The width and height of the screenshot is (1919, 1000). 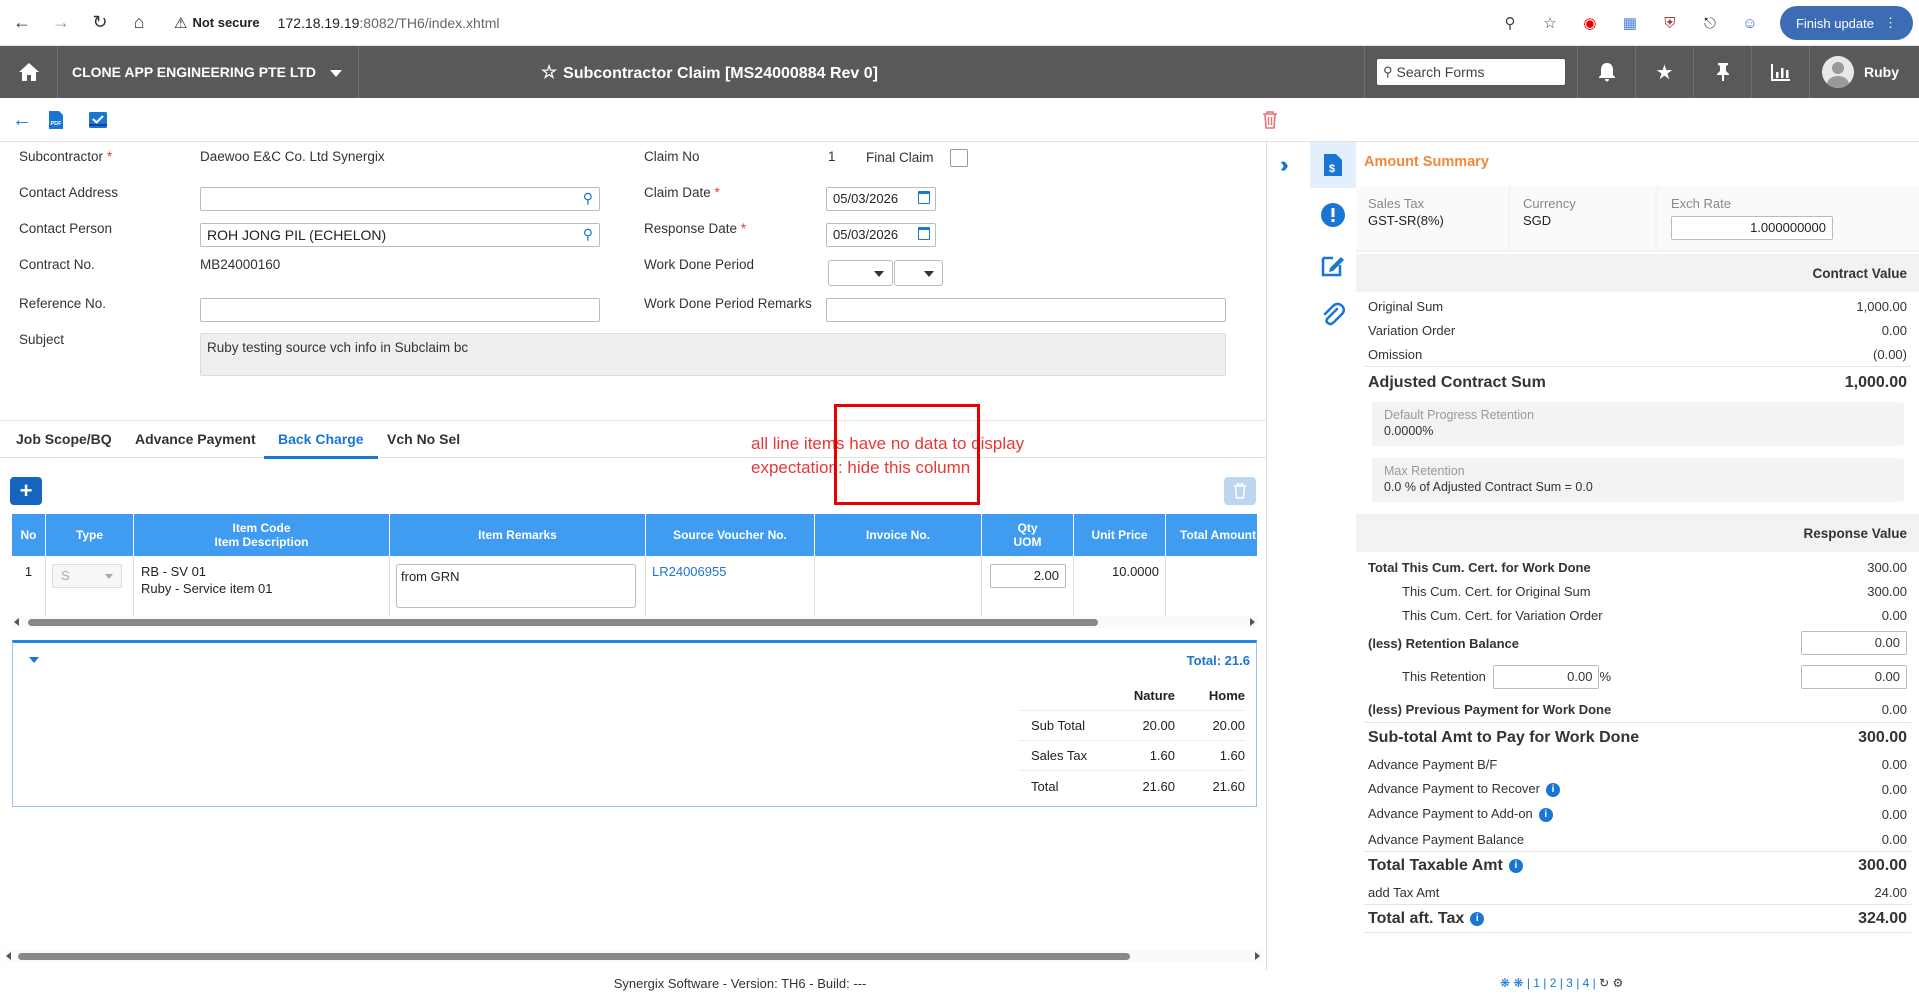 I want to click on final-claim-checkbox, so click(x=959, y=158).